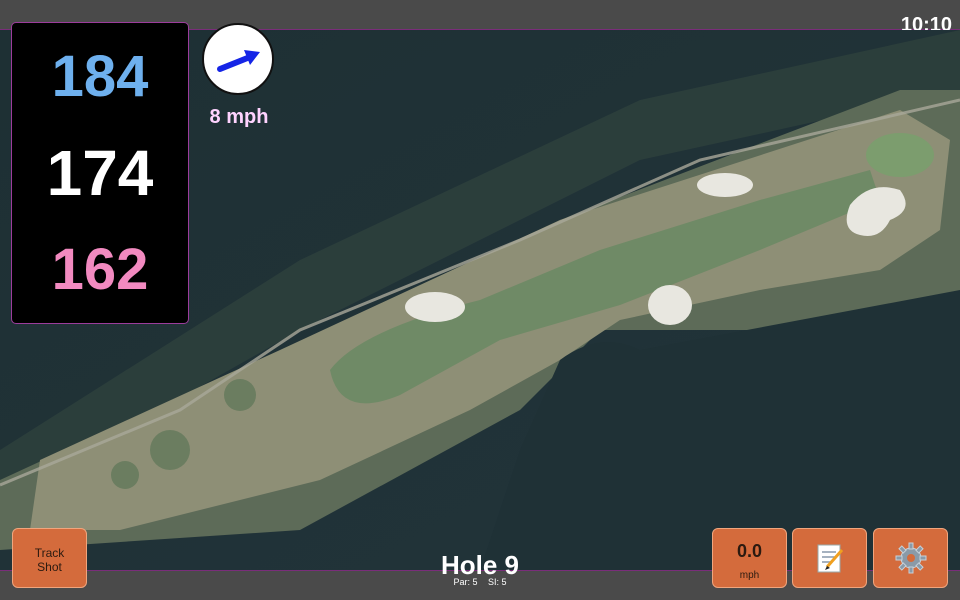  I want to click on hole-par: Par: 5, so click(465, 582).